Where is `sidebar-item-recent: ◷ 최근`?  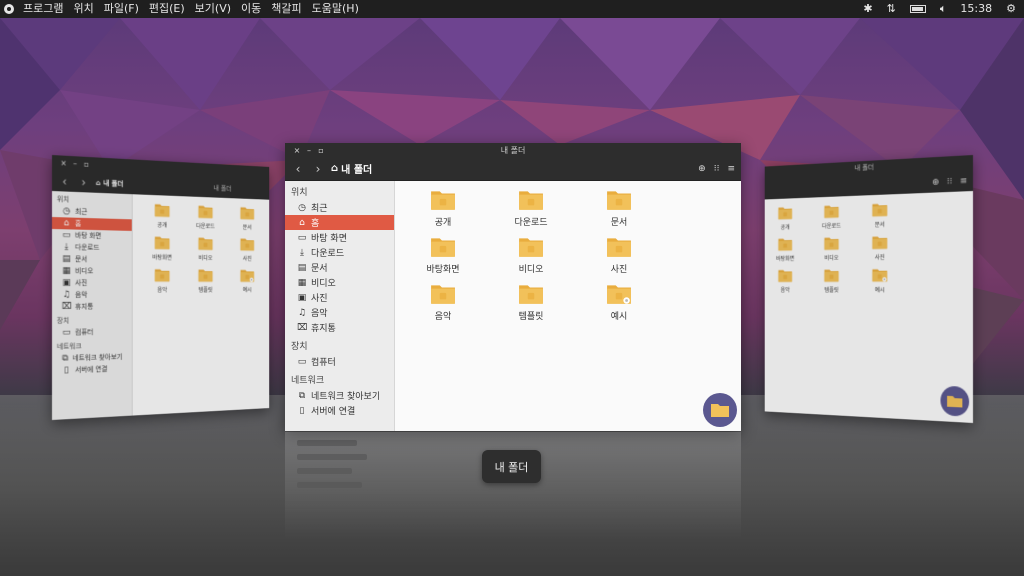
sidebar-item-recent: ◷ 최근 is located at coordinates (339, 207).